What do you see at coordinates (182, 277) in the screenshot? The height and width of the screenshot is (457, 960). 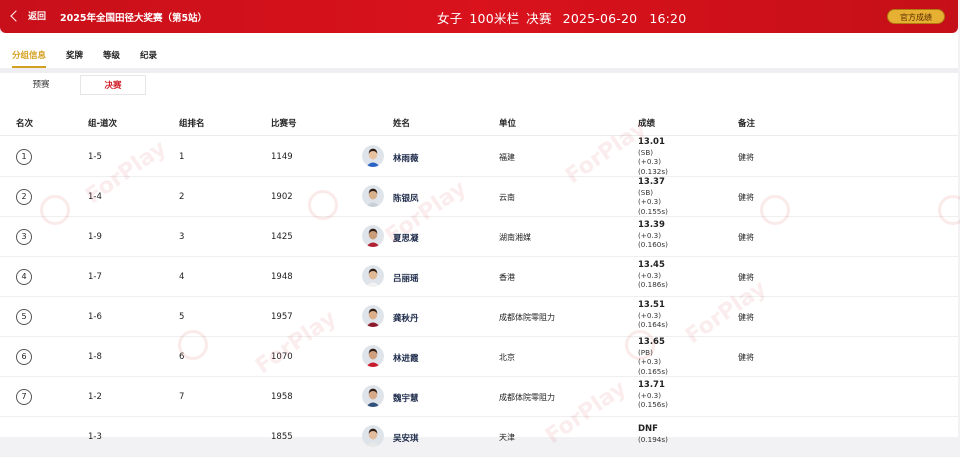 I see `group-rank: 4` at bounding box center [182, 277].